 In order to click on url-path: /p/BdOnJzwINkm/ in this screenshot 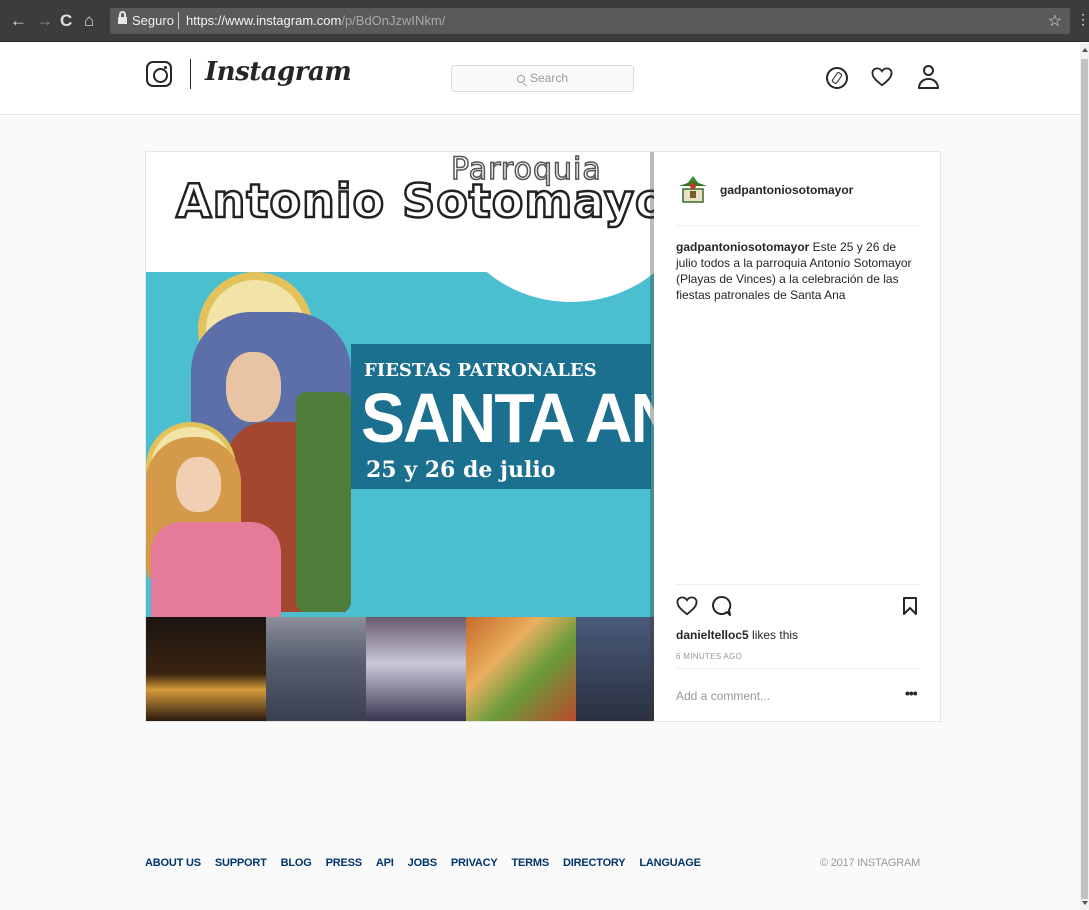, I will do `click(393, 20)`.